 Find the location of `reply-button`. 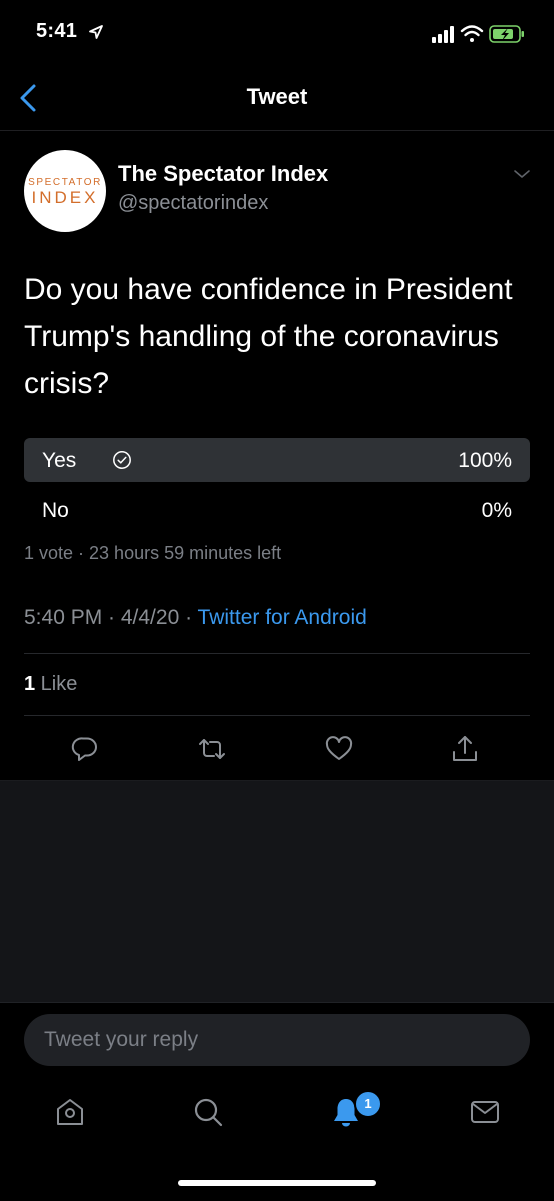

reply-button is located at coordinates (85, 749).